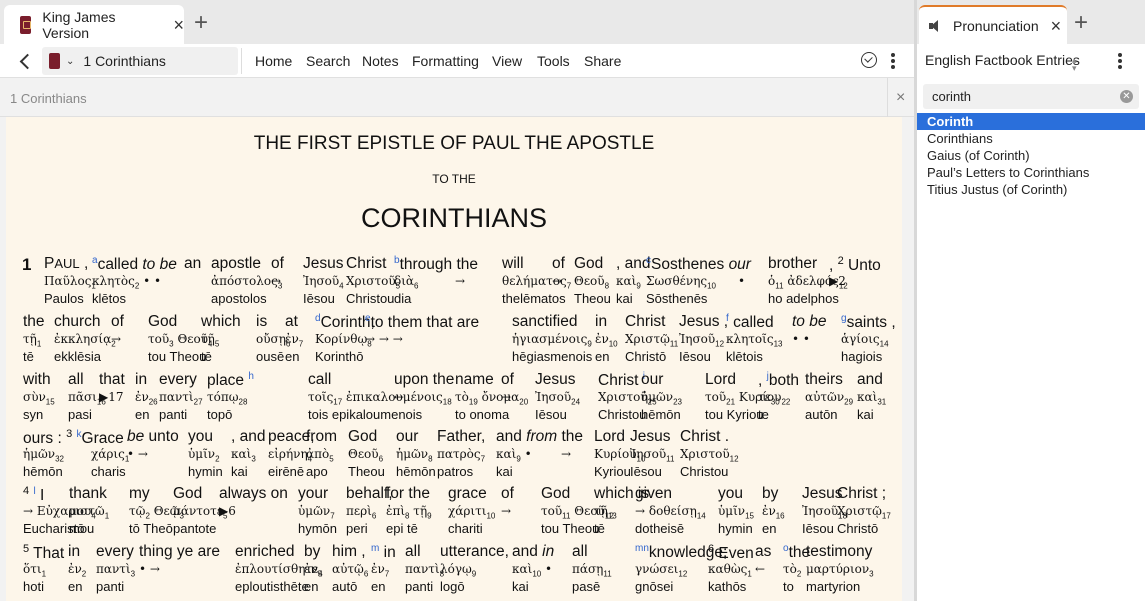 Image resolution: width=1145 pixels, height=601 pixels. Describe the element at coordinates (34, 322) in the screenshot. I see `english-word: the` at that location.